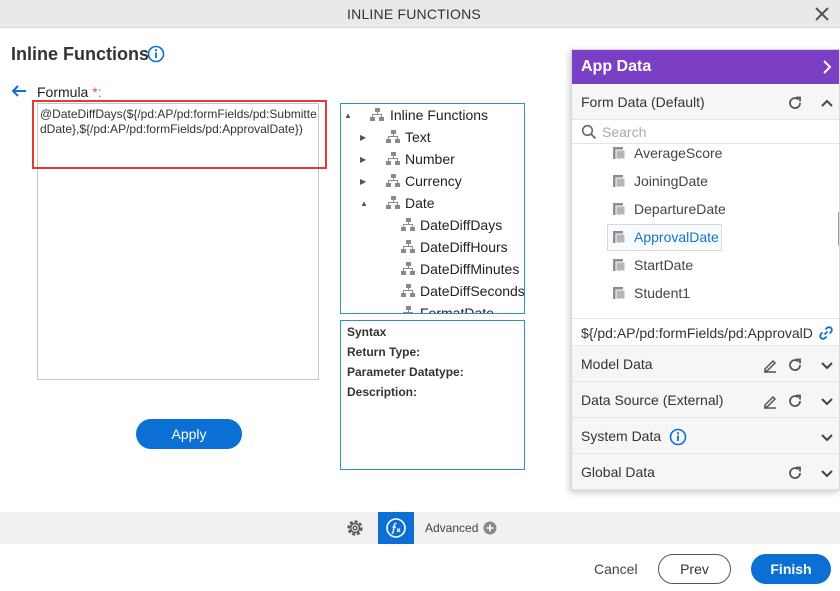 The width and height of the screenshot is (840, 591). Describe the element at coordinates (678, 153) in the screenshot. I see `field-label: AverageScore` at that location.